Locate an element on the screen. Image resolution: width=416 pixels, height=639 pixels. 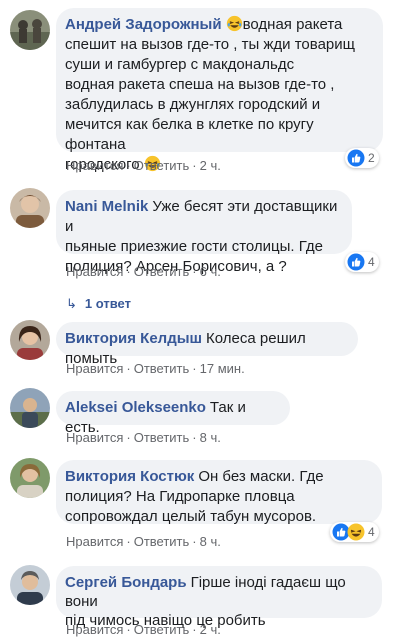
comment-author: Виктория Келдыш is located at coordinates (133, 338).